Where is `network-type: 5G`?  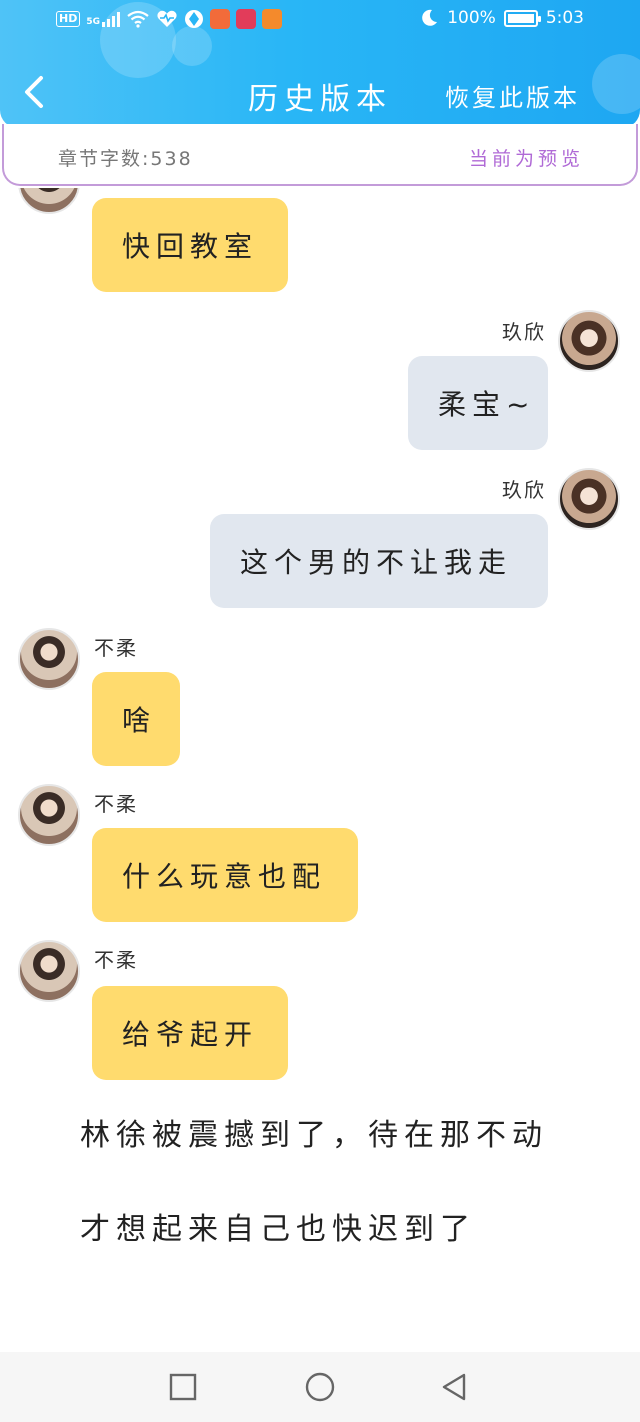 network-type: 5G is located at coordinates (93, 22).